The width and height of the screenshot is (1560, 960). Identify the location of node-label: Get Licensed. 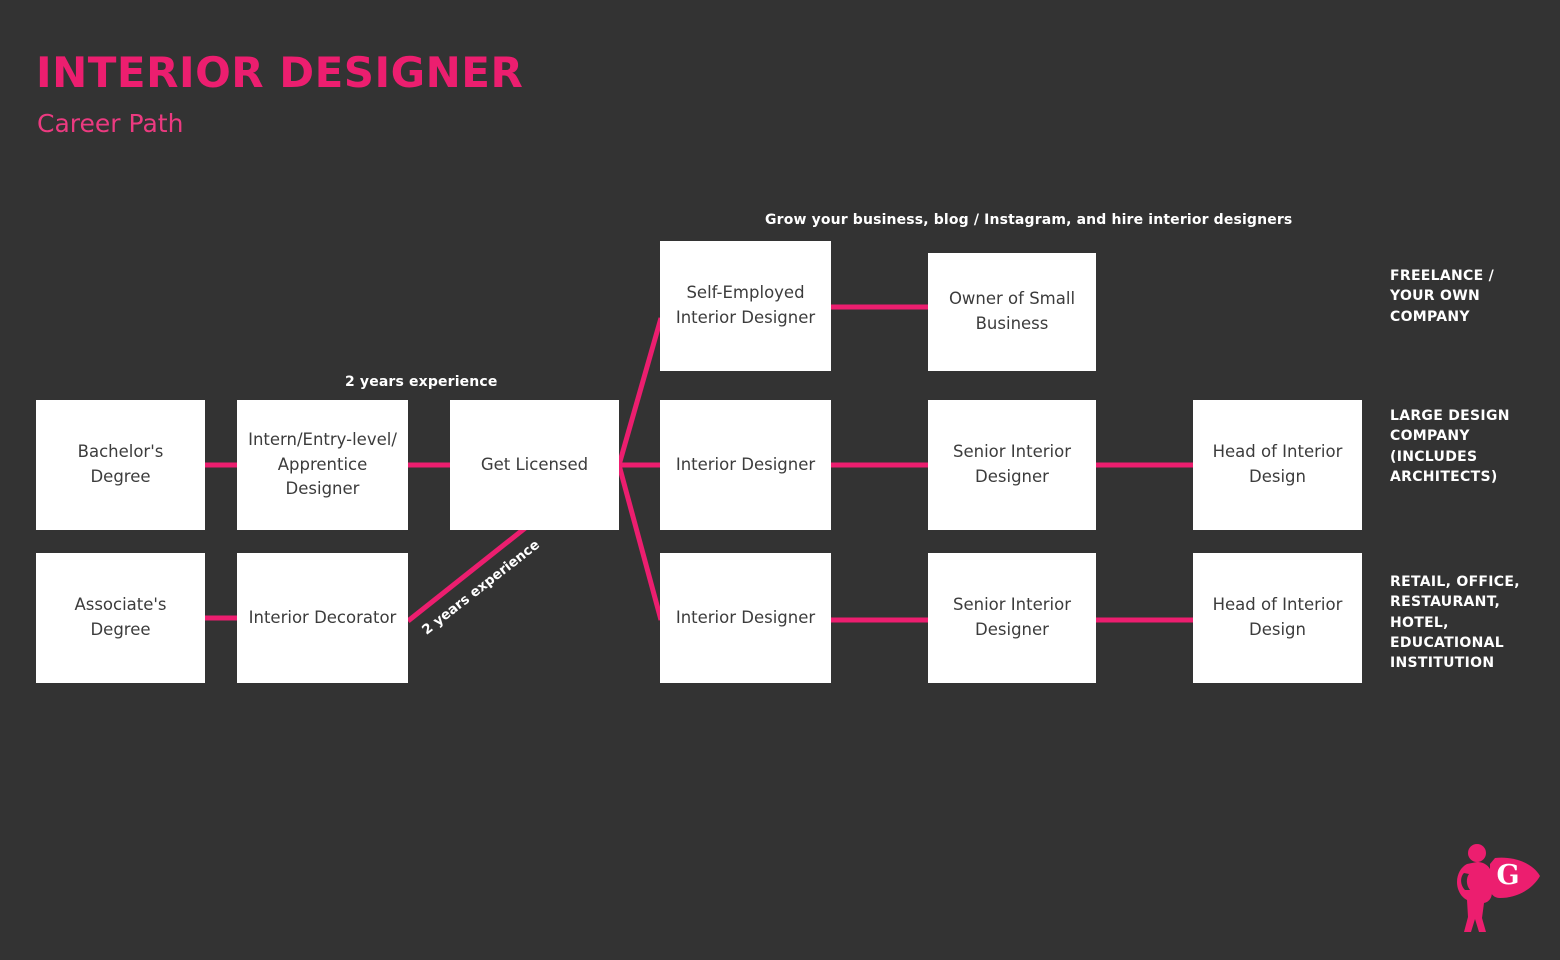
(534, 464).